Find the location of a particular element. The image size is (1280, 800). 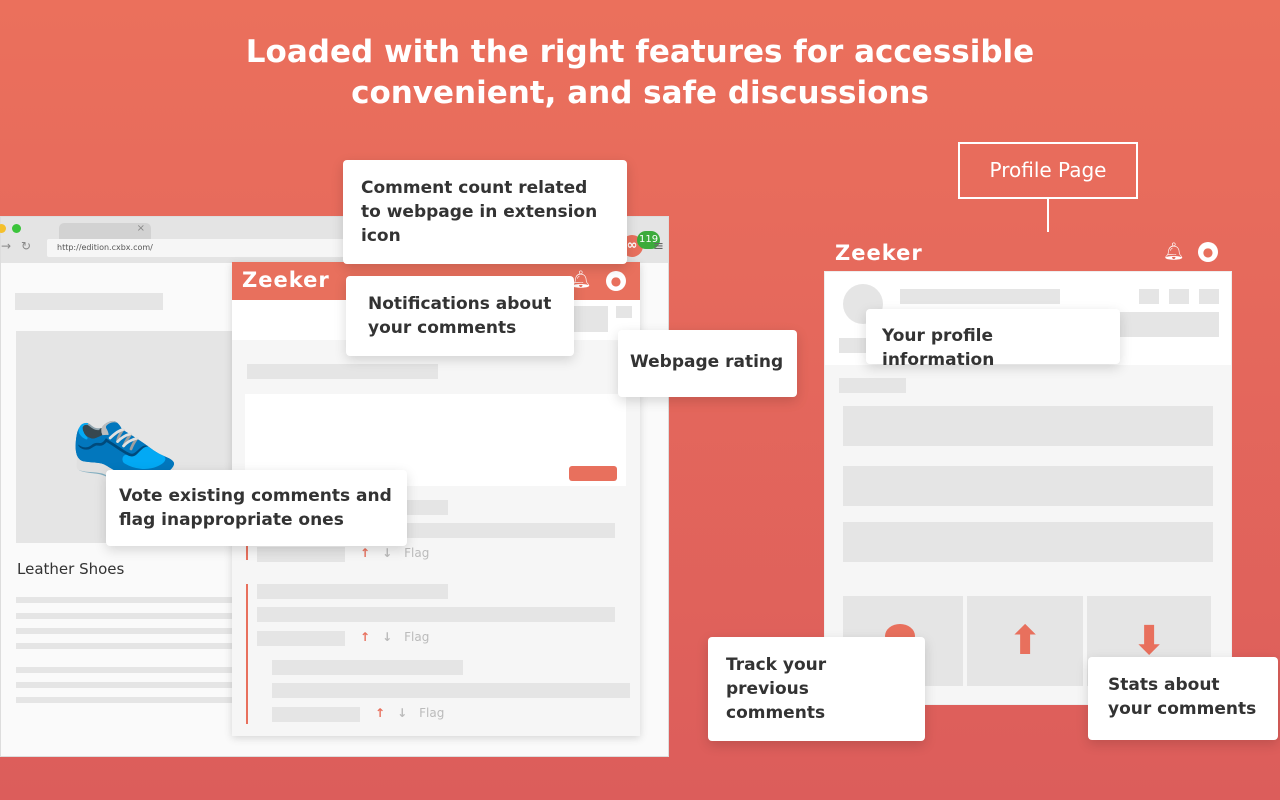

callout-profile-info: Your profile information is located at coordinates (993, 339).